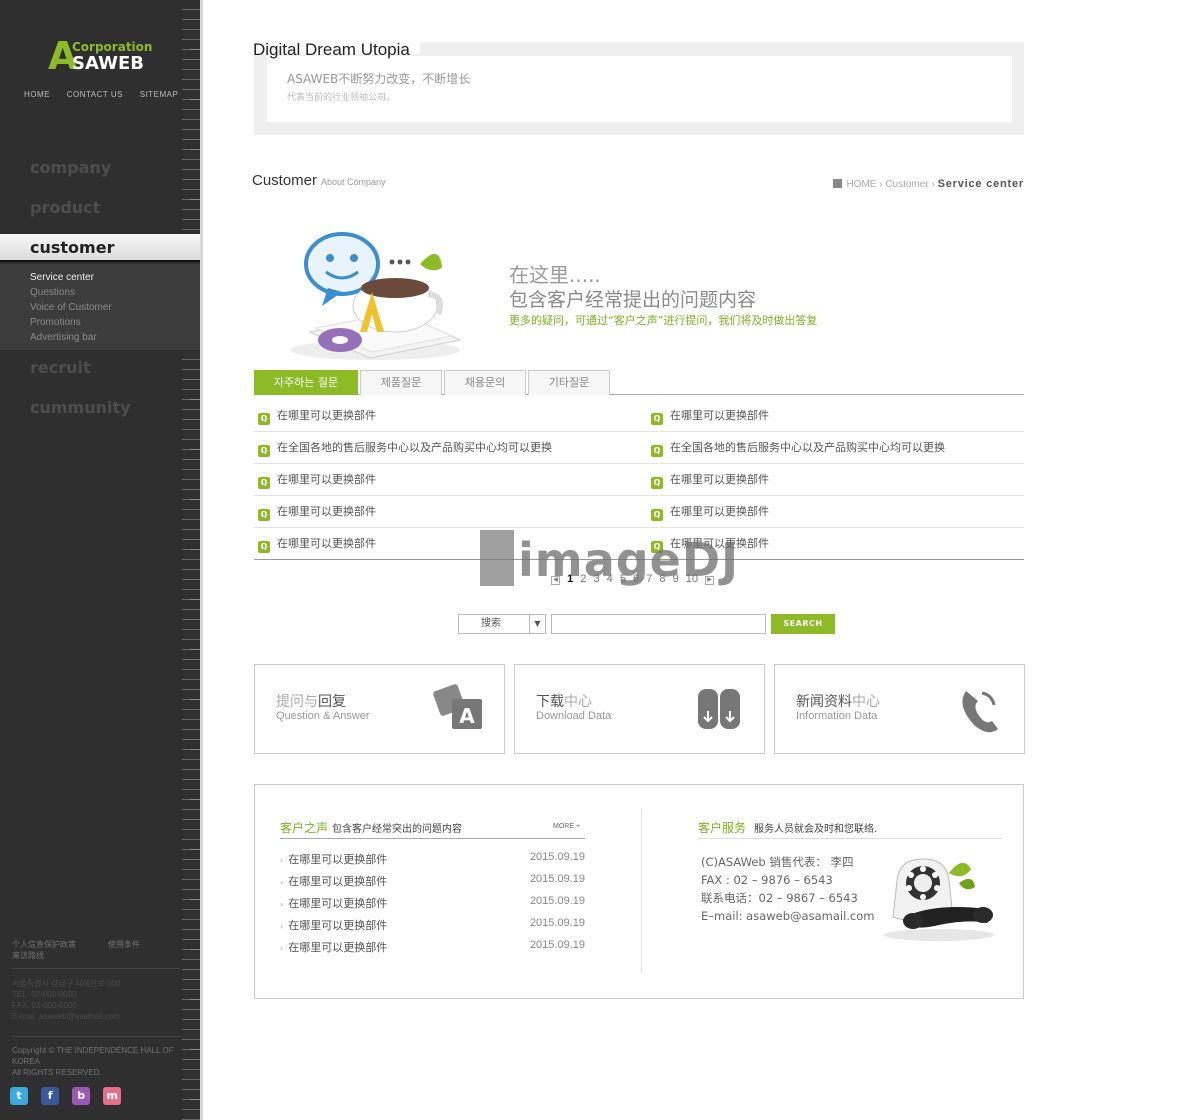  Describe the element at coordinates (100, 367) in the screenshot. I see `menu-item-recruit: recruit` at that location.